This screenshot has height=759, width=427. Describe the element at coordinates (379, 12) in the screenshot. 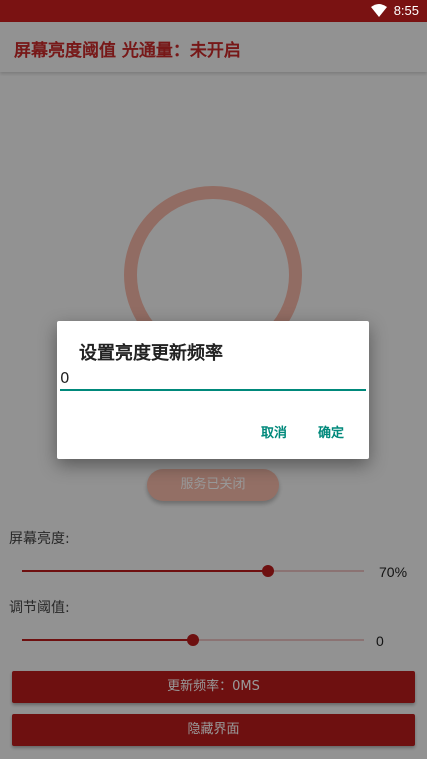

I see `wifi-icon` at that location.